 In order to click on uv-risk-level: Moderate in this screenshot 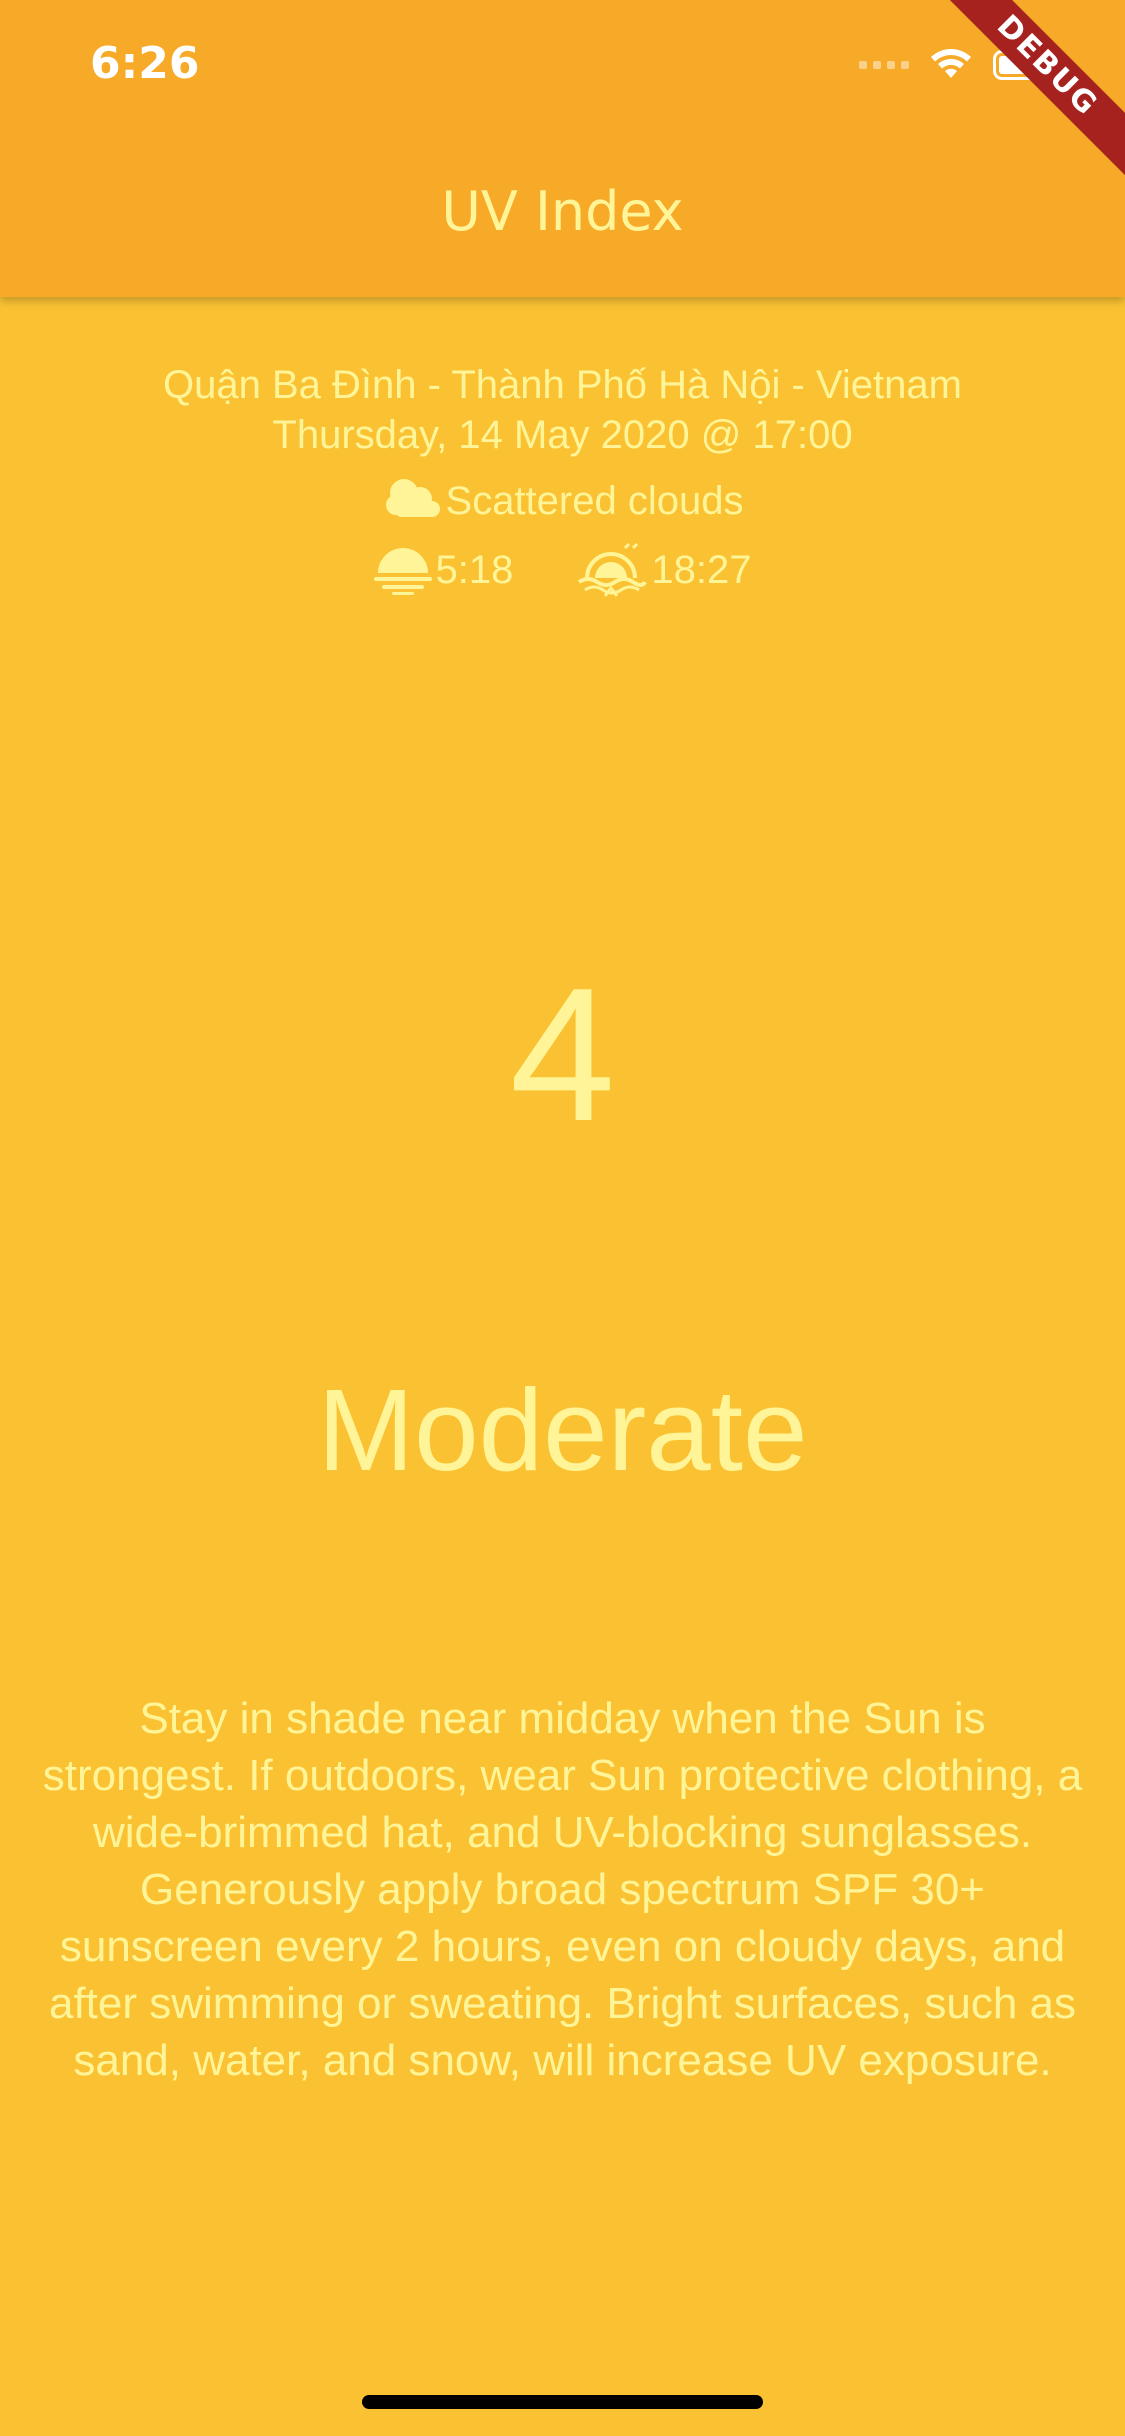, I will do `click(562, 1430)`.